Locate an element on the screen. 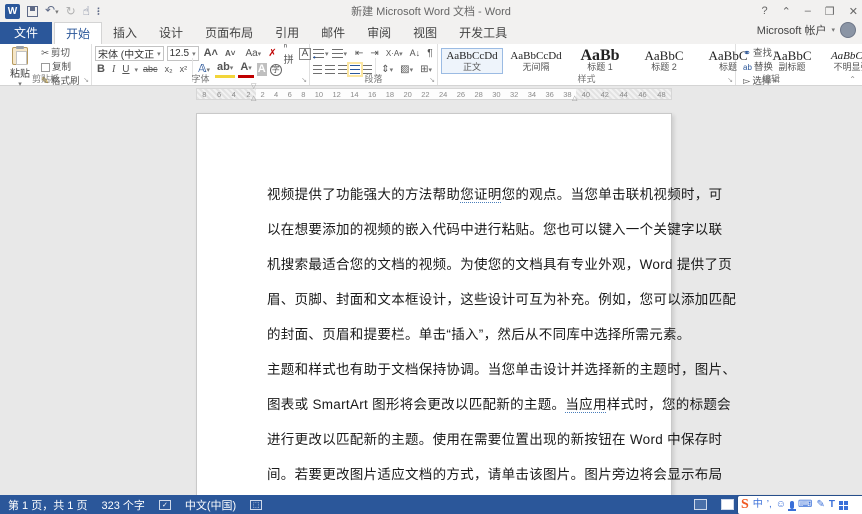  touch-mode-icon: ☝ is located at coordinates (86, 11).